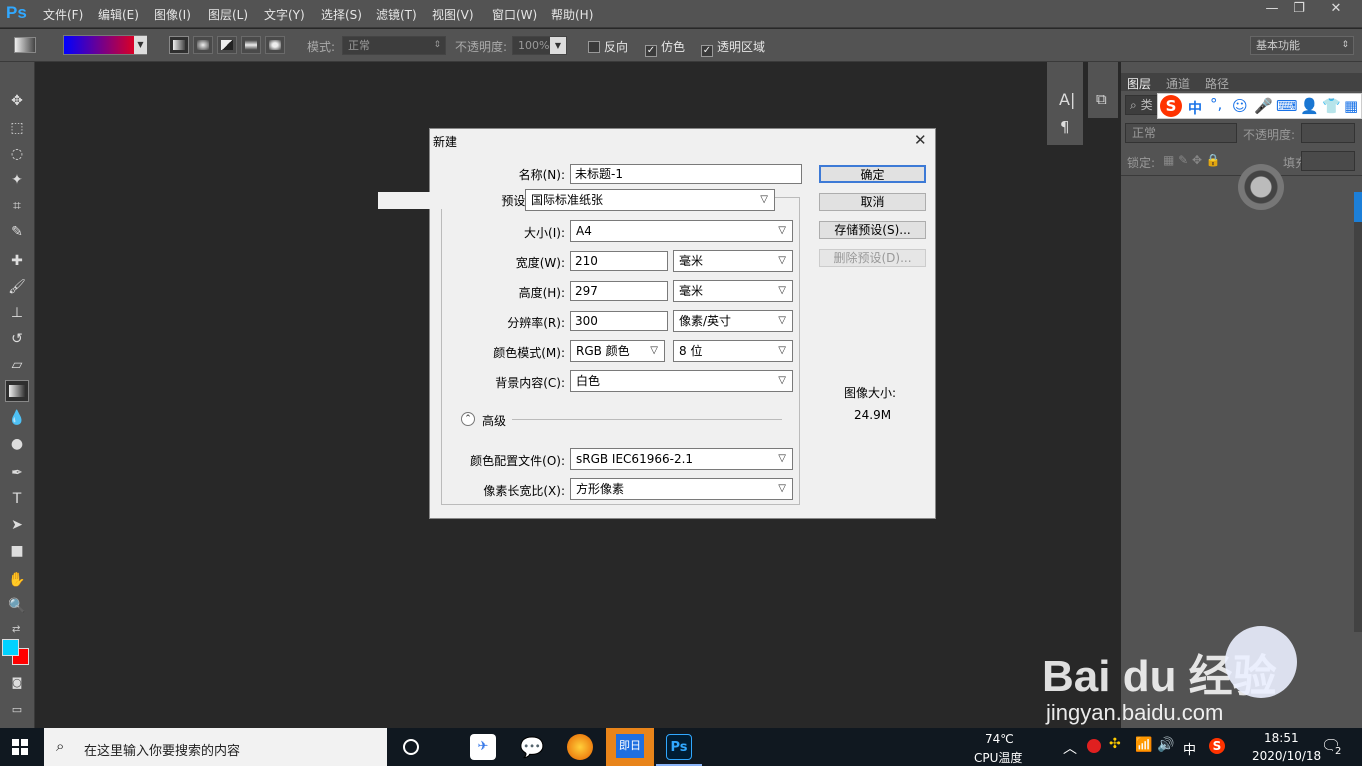  I want to click on height-input: 297, so click(619, 291).